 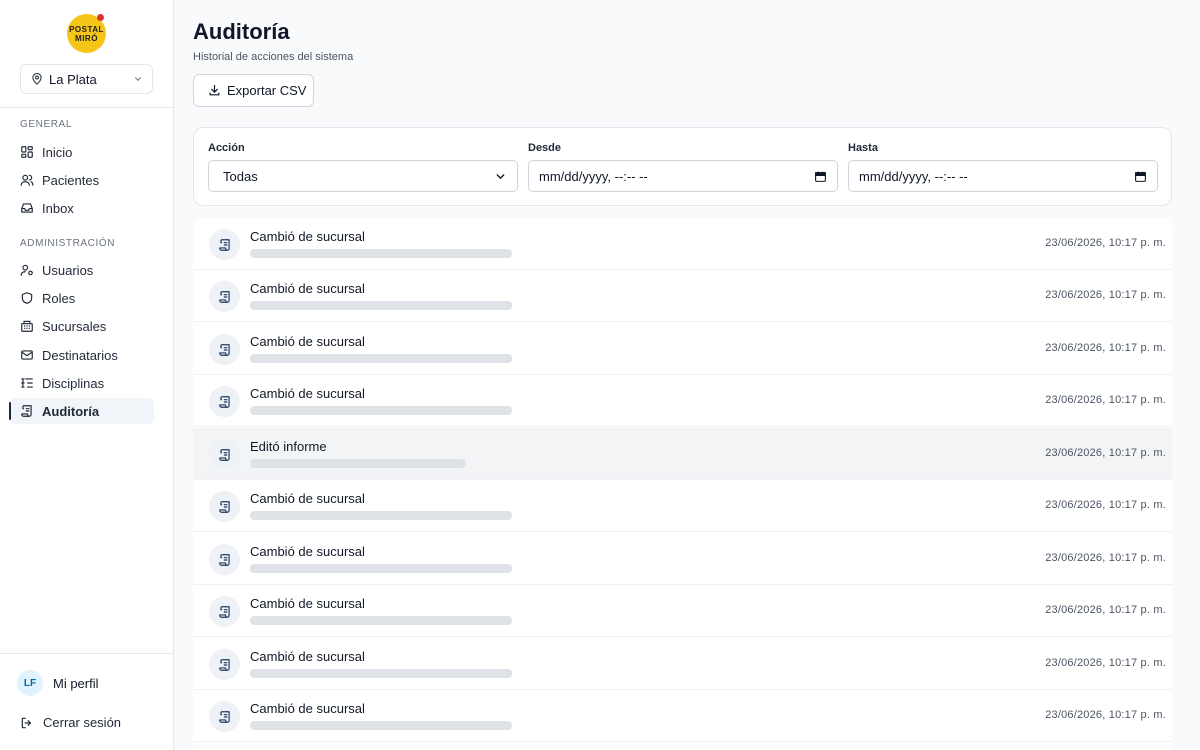 I want to click on page-title: Auditoría, so click(x=241, y=31).